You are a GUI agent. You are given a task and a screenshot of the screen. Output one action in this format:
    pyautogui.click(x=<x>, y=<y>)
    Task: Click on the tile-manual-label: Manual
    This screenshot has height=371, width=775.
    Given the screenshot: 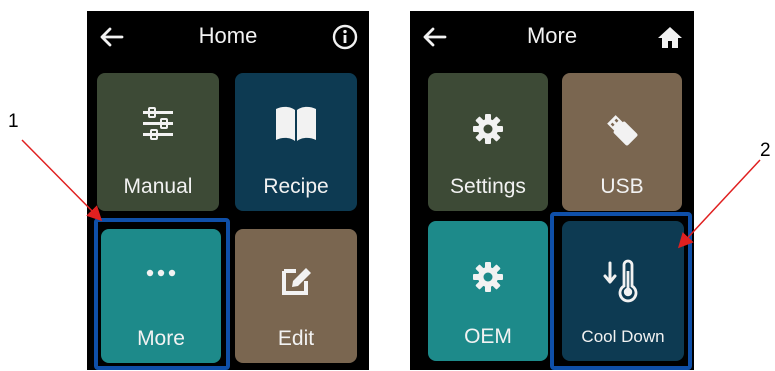 What is the action you would take?
    pyautogui.click(x=158, y=186)
    